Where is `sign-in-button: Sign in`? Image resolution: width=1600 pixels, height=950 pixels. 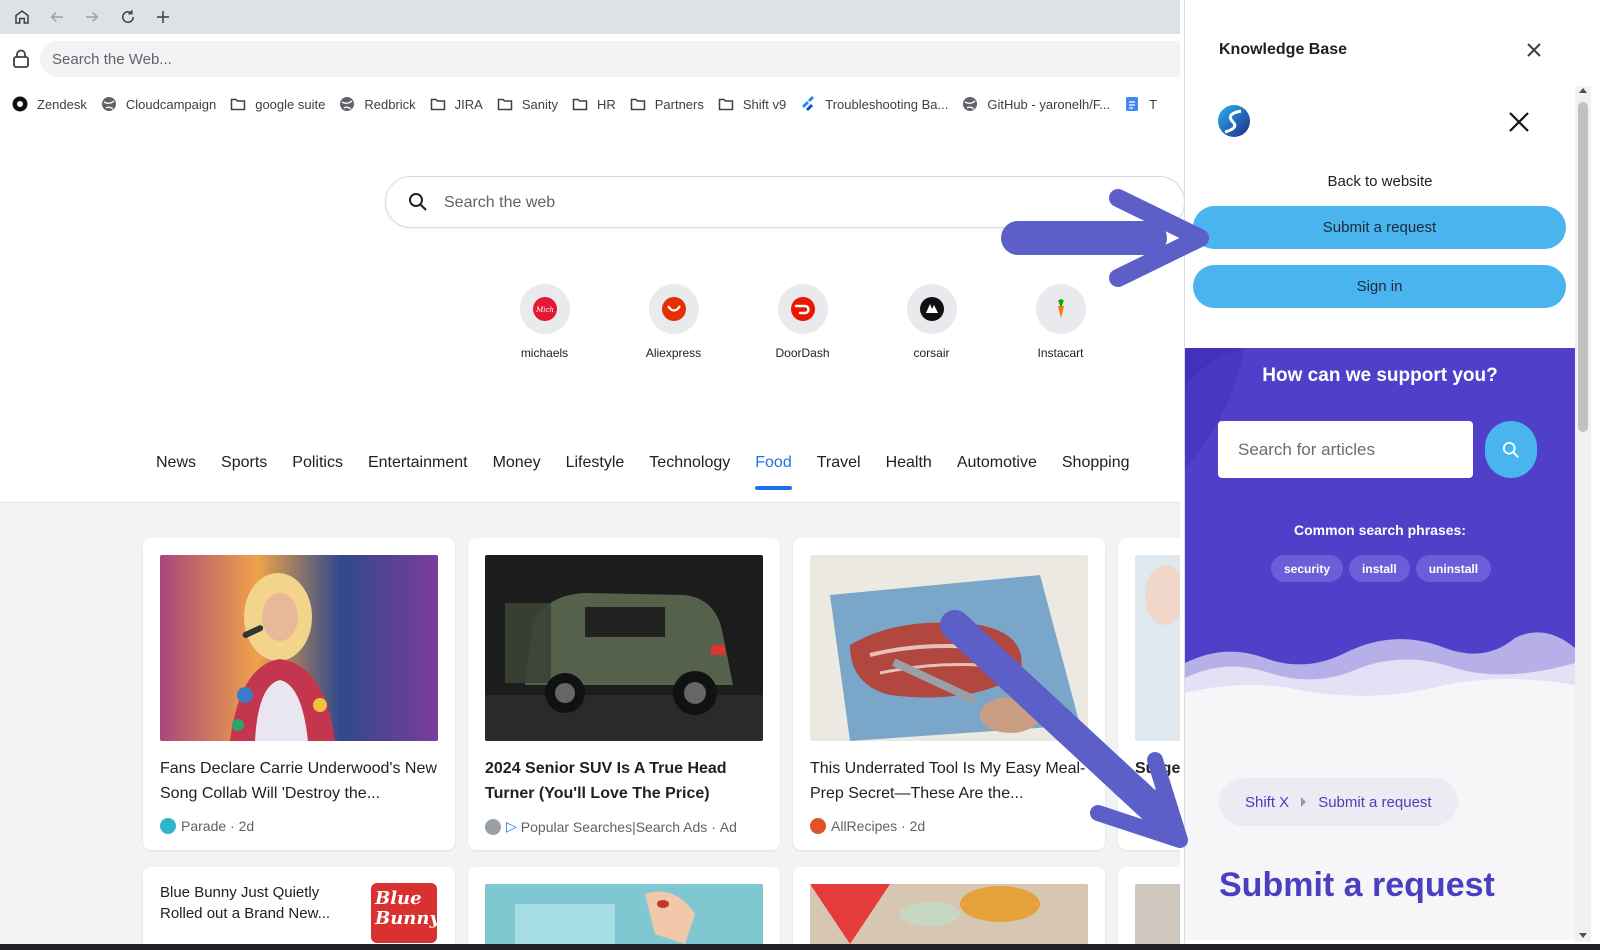
sign-in-button: Sign in is located at coordinates (1379, 286).